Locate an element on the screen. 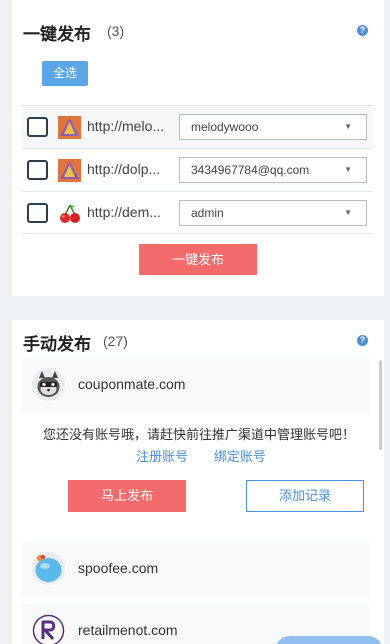 The width and height of the screenshot is (390, 644). one-click-publish-button: 一键发布 is located at coordinates (198, 259).